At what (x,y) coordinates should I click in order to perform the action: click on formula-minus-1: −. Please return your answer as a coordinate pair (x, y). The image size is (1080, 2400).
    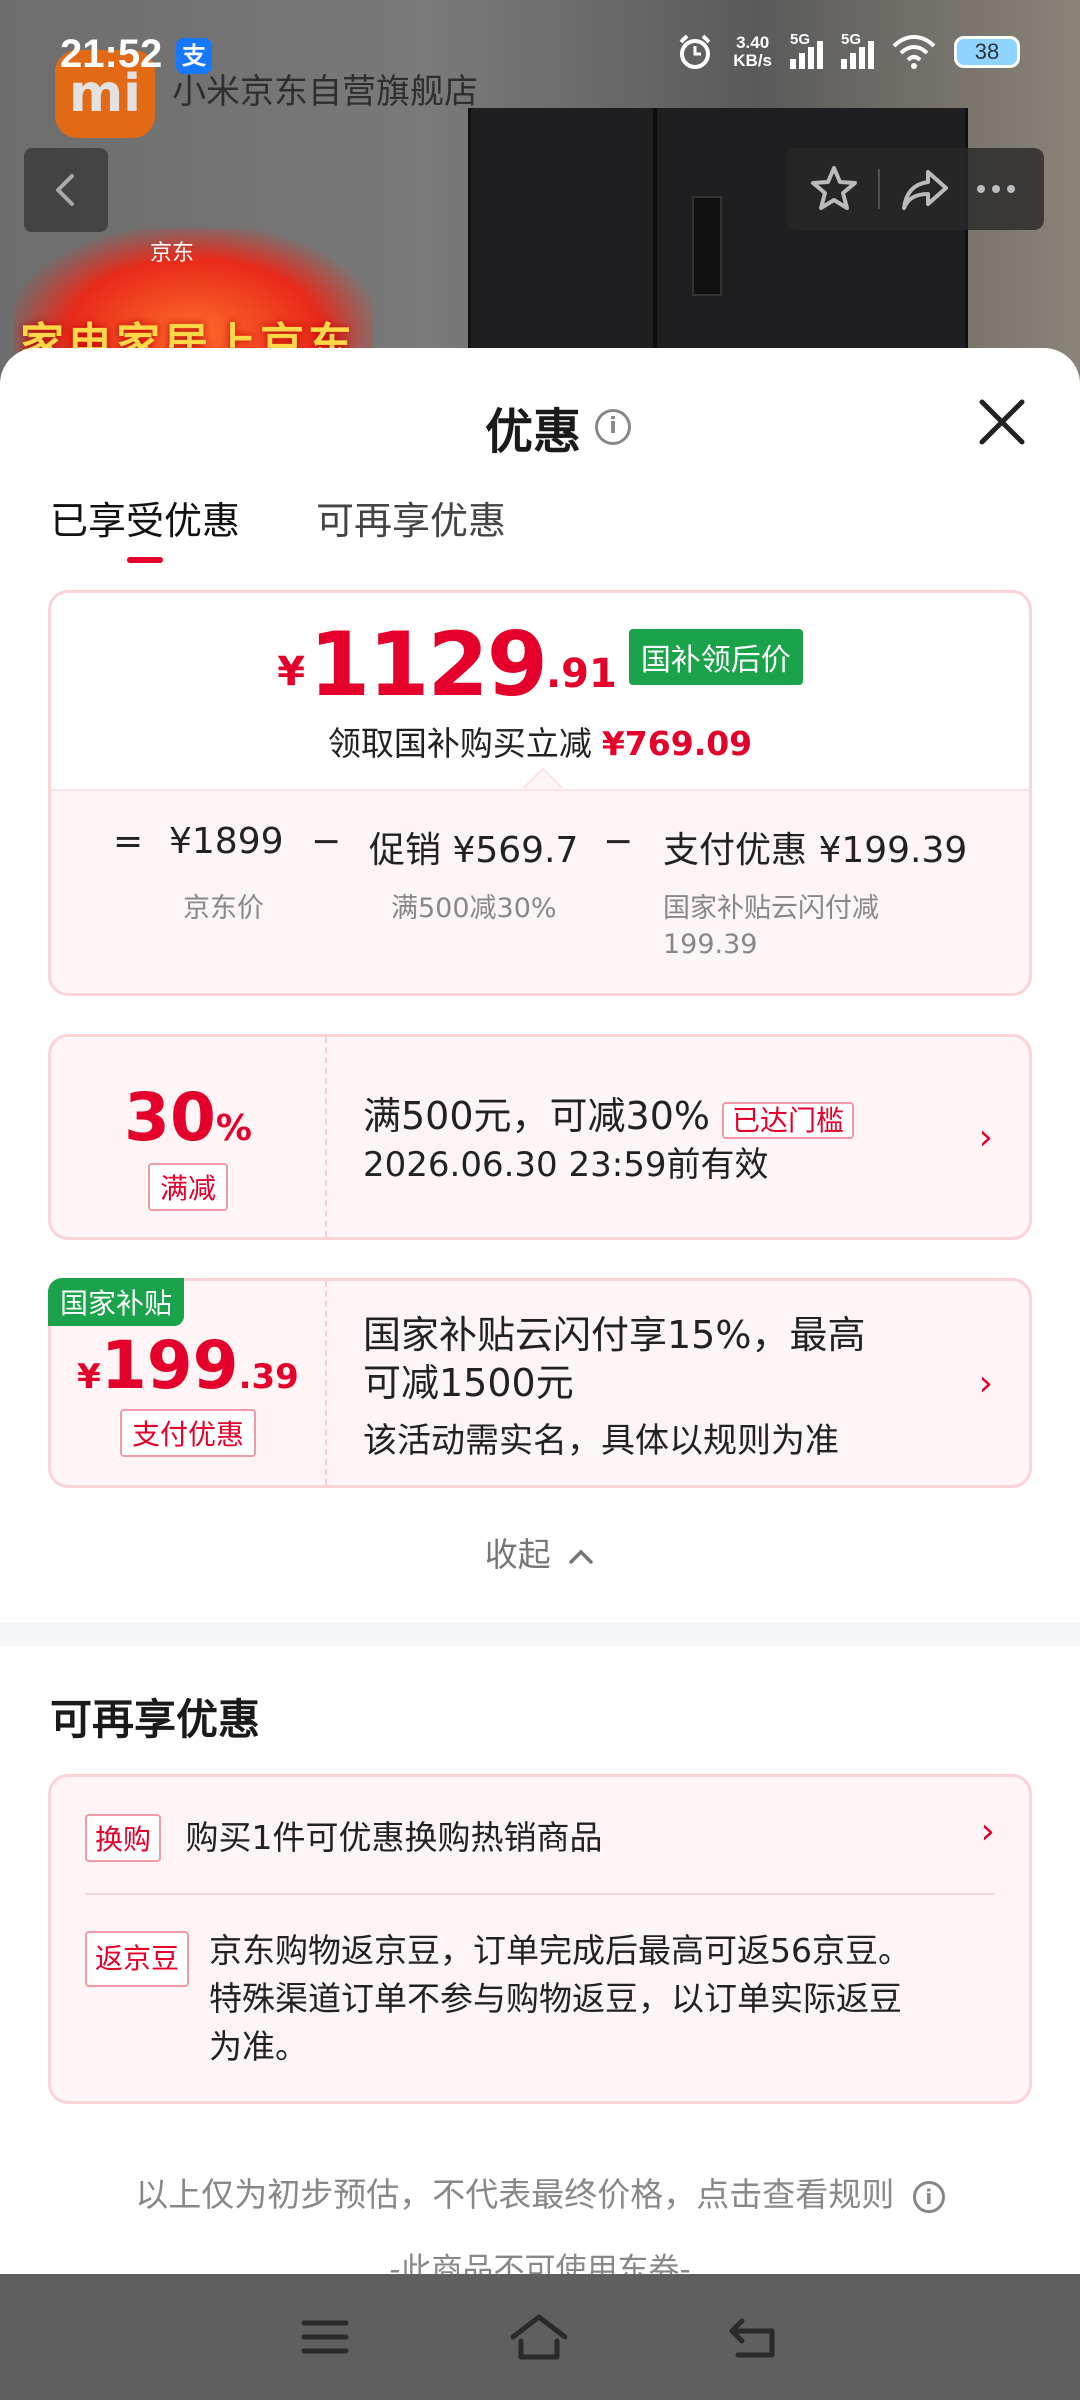
    Looking at the image, I should click on (326, 841).